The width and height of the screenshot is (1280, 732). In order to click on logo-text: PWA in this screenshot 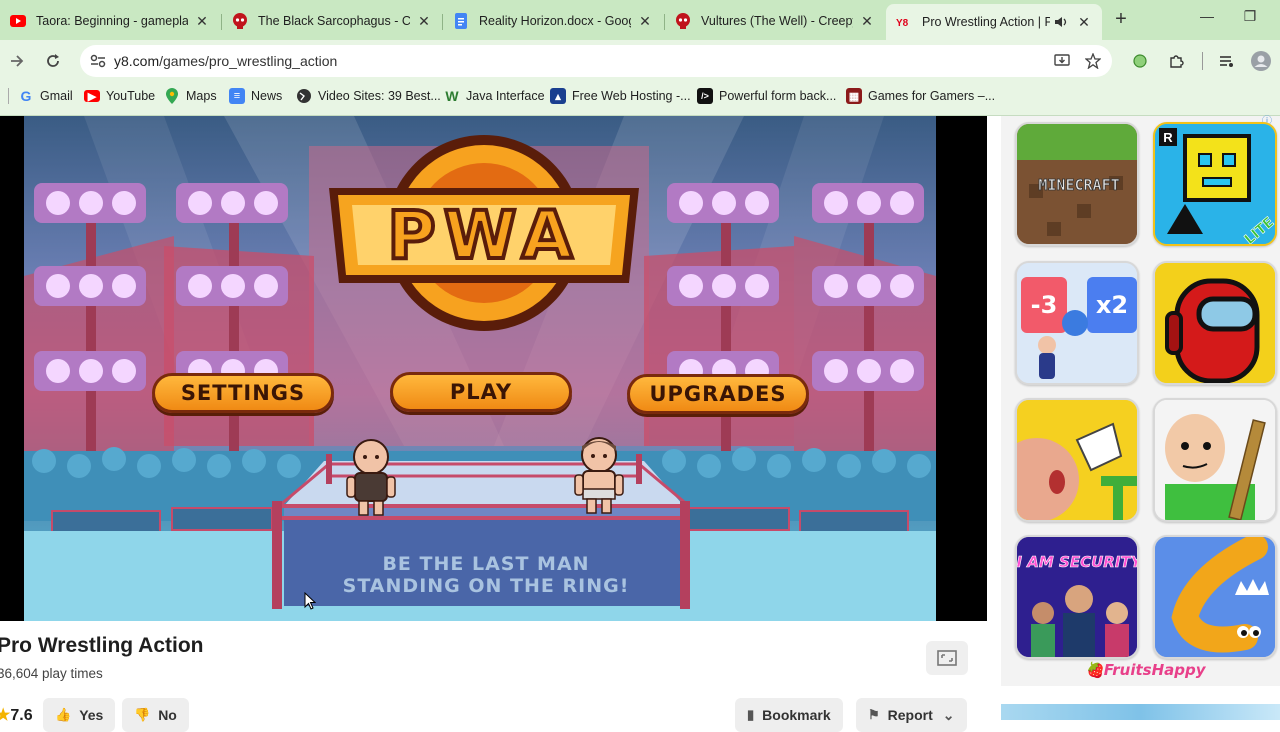, I will do `click(483, 235)`.